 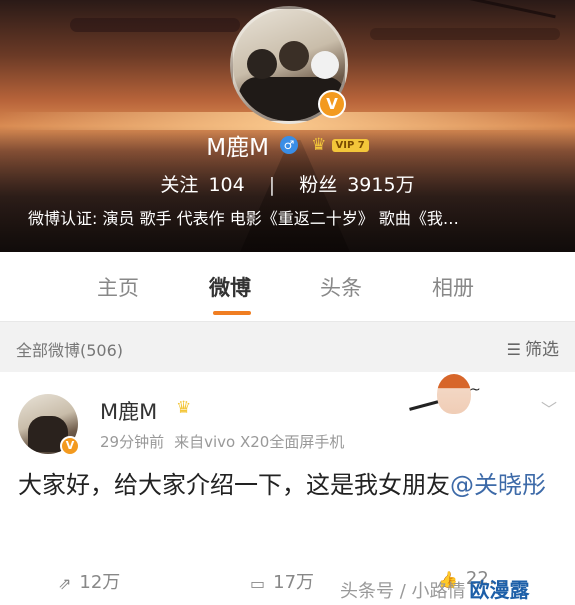 What do you see at coordinates (381, 185) in the screenshot?
I see `followers-count: 3915万` at bounding box center [381, 185].